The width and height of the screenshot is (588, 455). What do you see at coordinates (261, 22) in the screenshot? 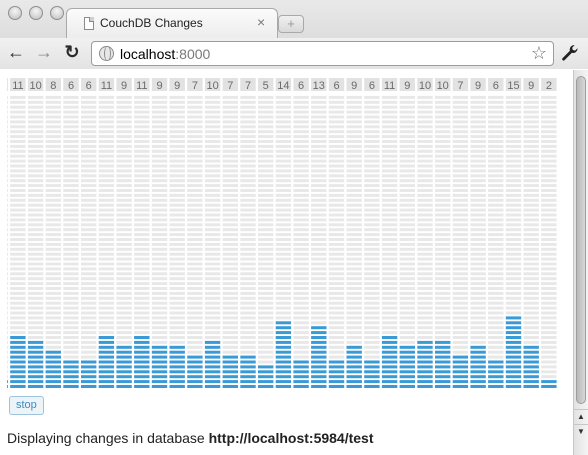
I see `tab-close-icon: ×` at bounding box center [261, 22].